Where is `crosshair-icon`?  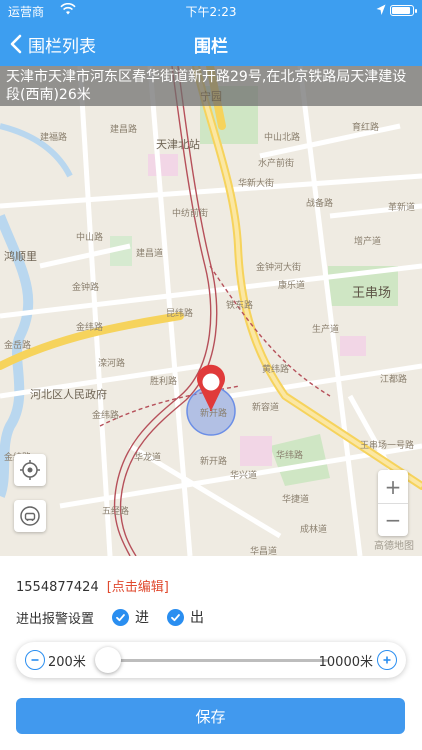 crosshair-icon is located at coordinates (30, 470).